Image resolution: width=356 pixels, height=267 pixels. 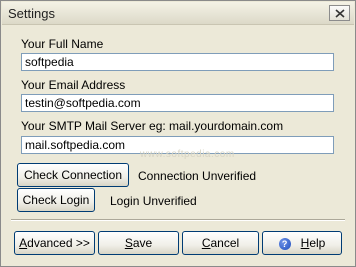 I want to click on advanced-accel: A, so click(x=23, y=243).